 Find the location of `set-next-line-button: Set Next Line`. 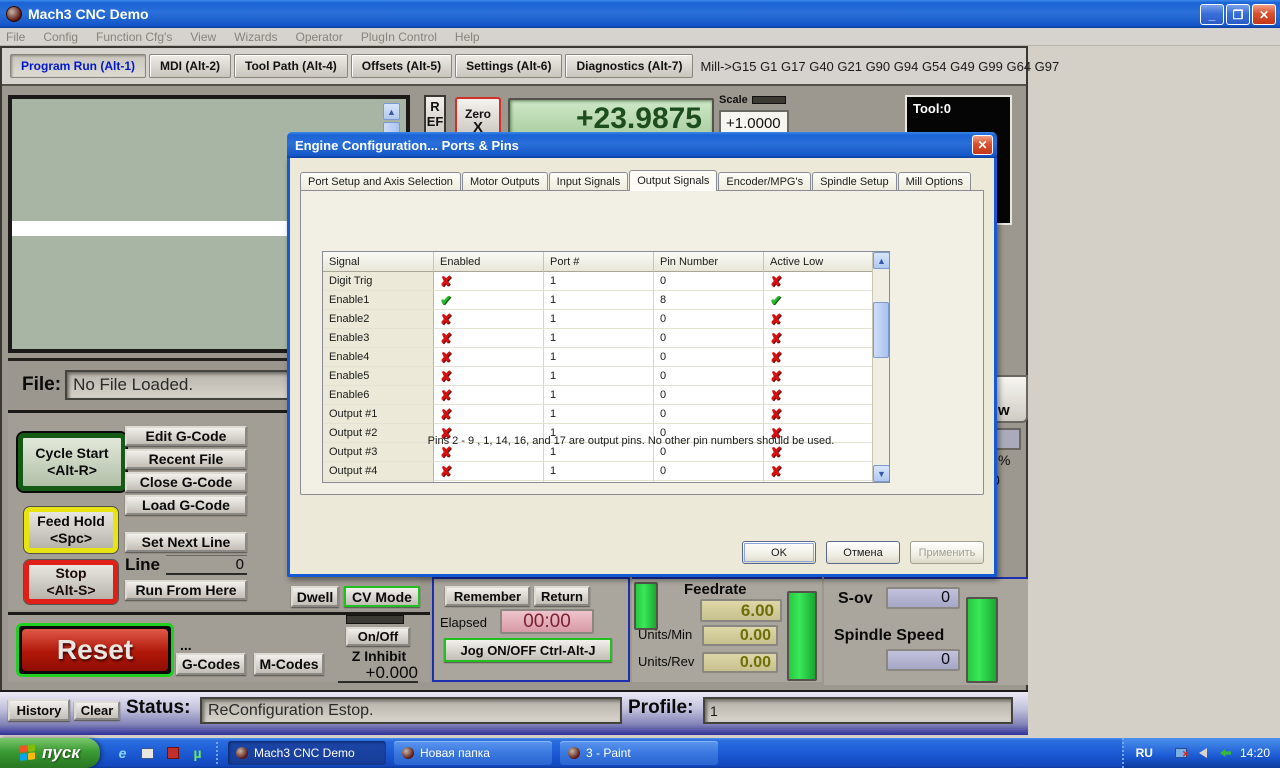

set-next-line-button: Set Next Line is located at coordinates (186, 542).